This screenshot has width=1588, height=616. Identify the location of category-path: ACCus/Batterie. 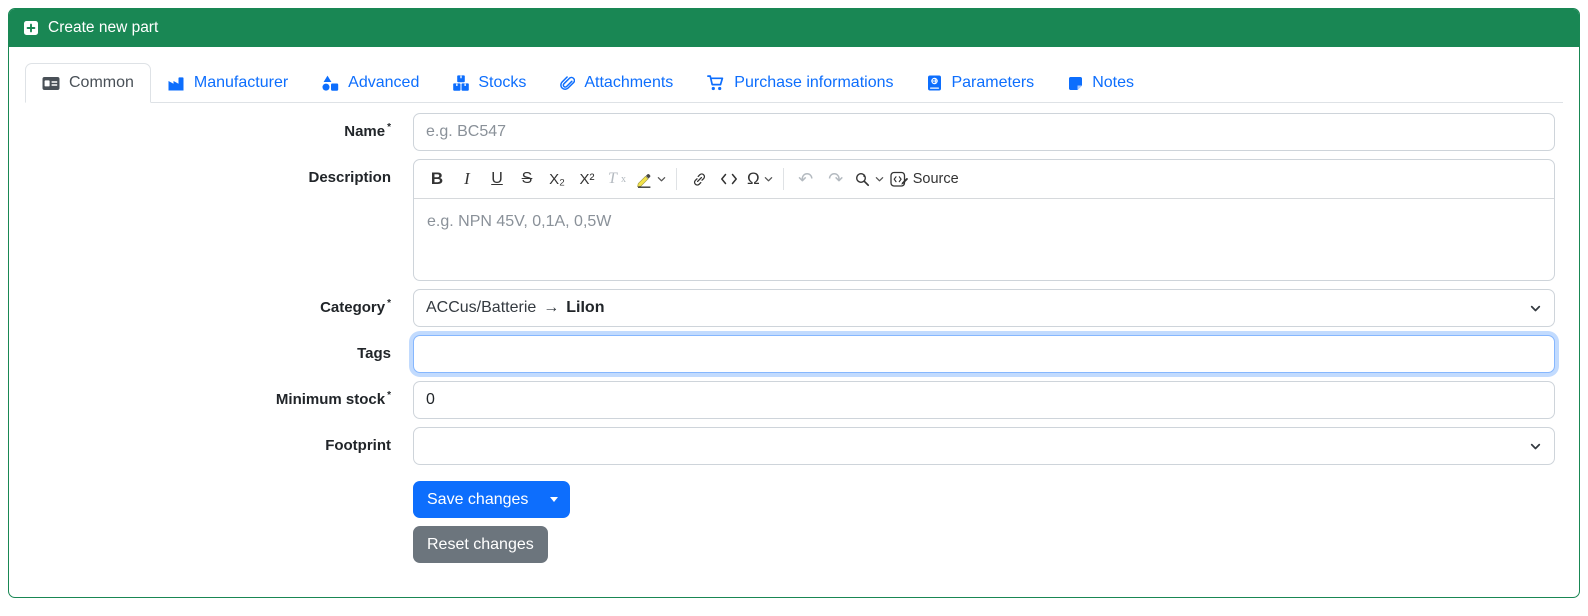
(481, 307).